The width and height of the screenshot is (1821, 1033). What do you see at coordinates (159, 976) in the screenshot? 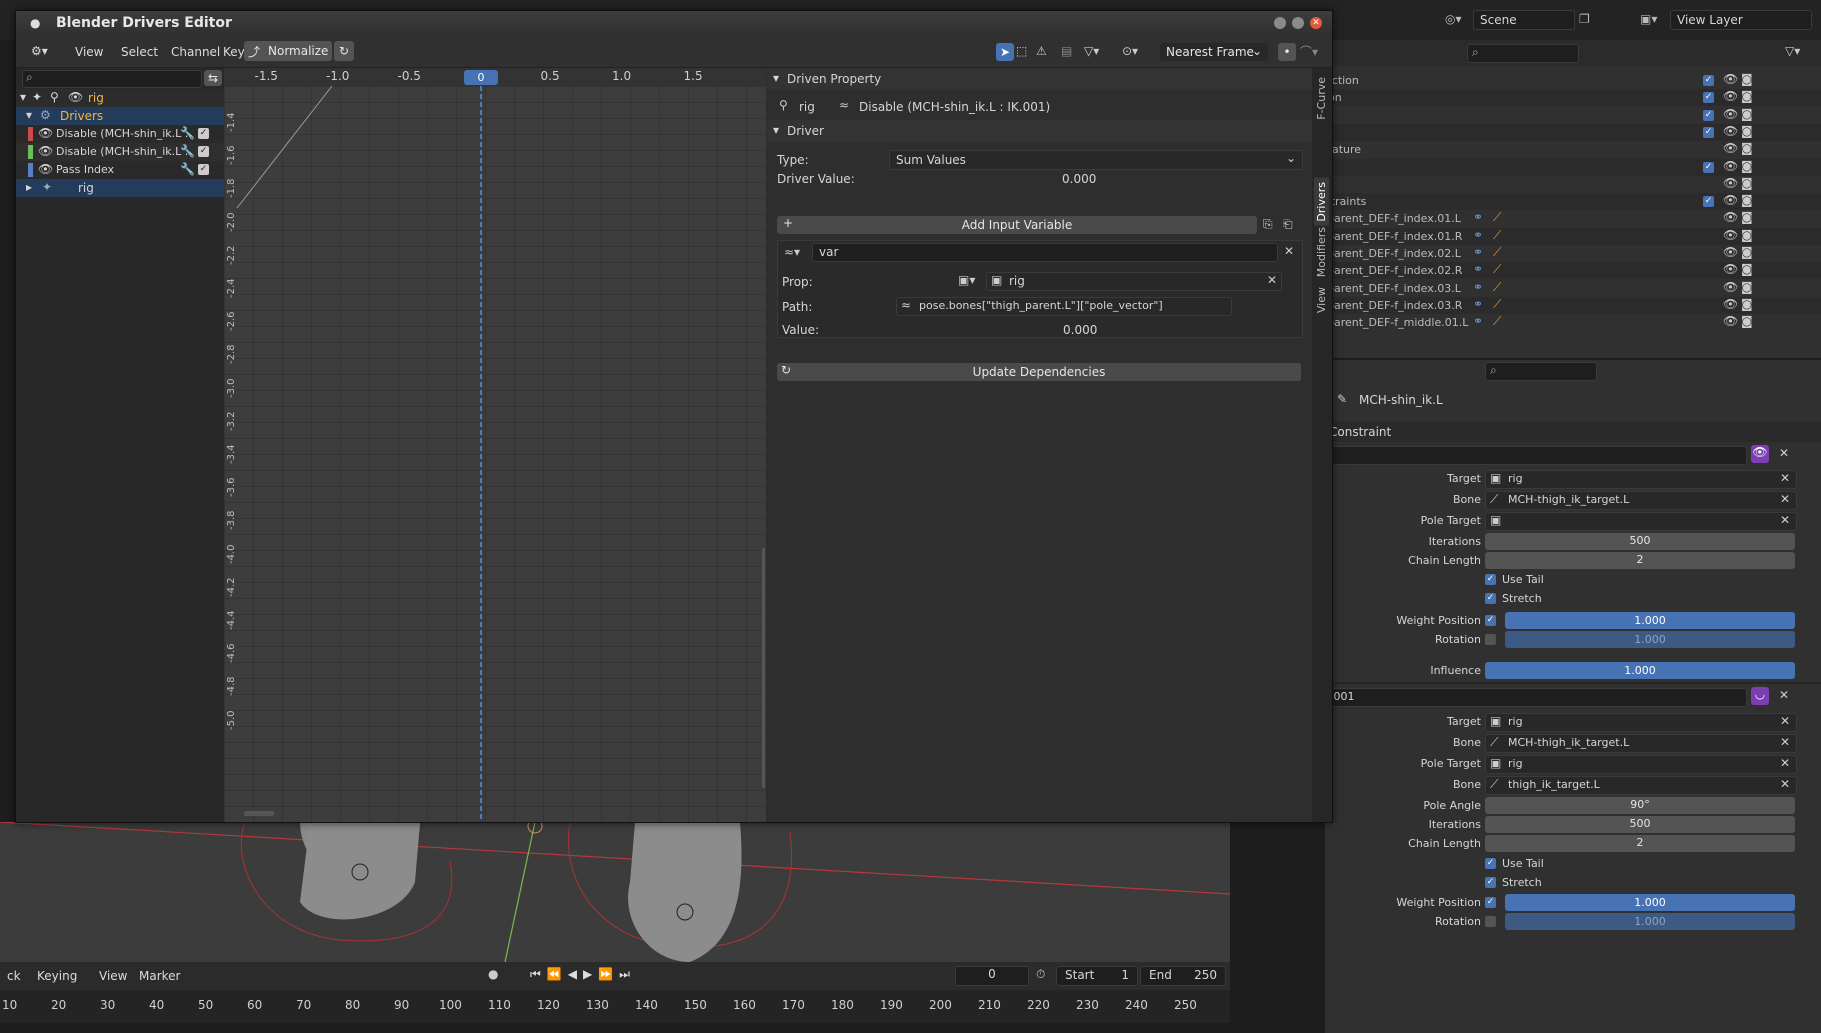
I see `timeline-menu-marker: Marker` at bounding box center [159, 976].